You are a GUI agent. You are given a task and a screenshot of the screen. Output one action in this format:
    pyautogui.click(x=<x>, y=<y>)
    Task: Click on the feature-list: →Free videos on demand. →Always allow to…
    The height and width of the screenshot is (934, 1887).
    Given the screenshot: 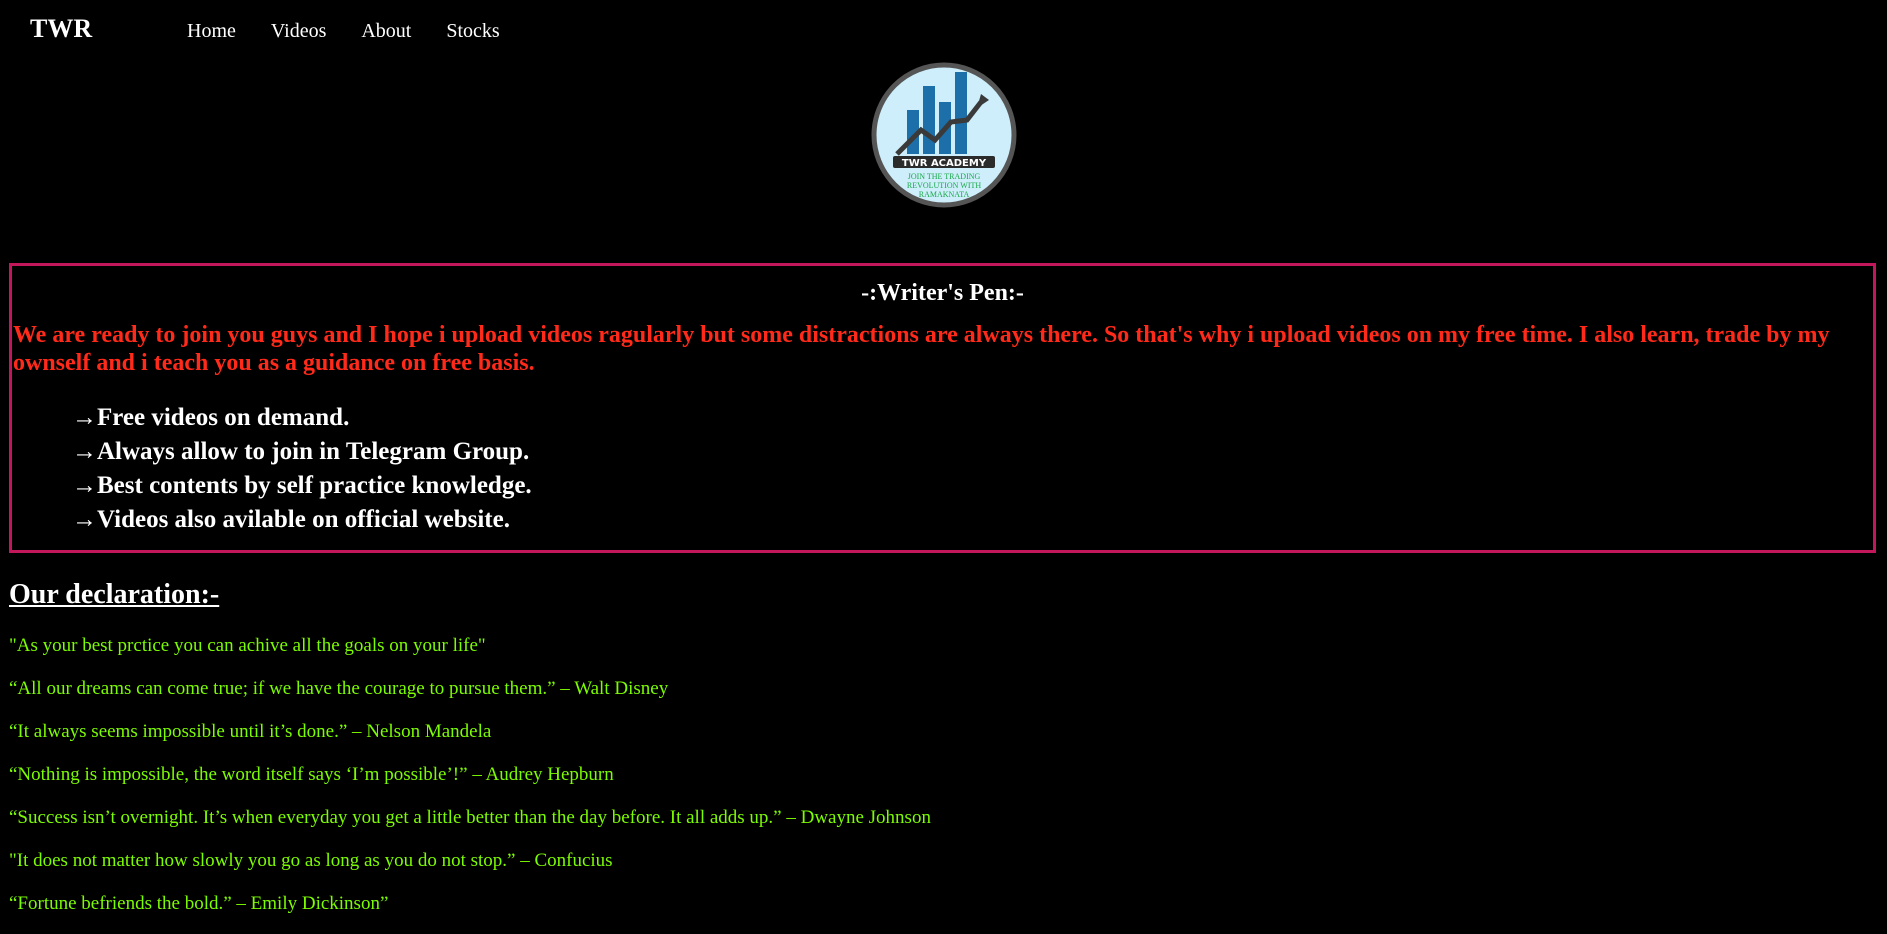 What is the action you would take?
    pyautogui.click(x=302, y=469)
    